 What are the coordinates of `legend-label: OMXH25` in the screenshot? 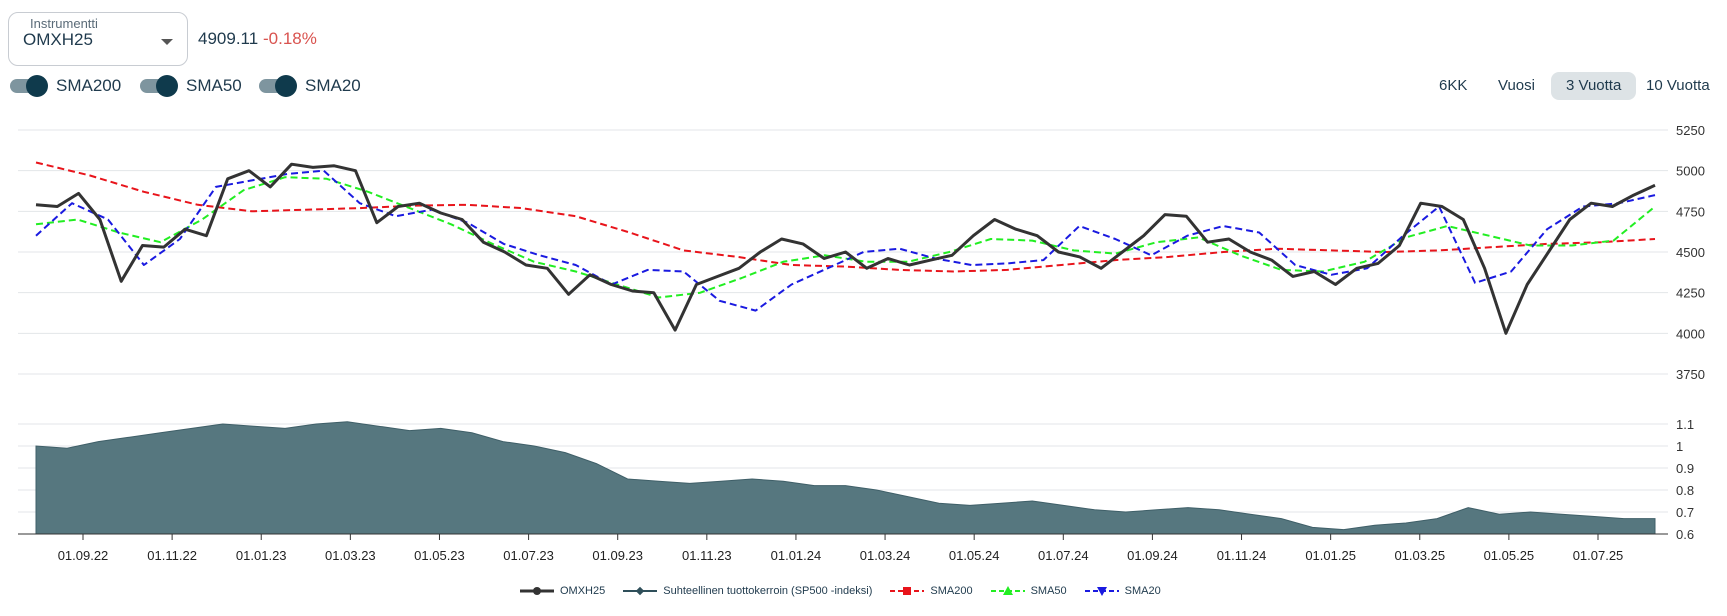 It's located at (583, 591).